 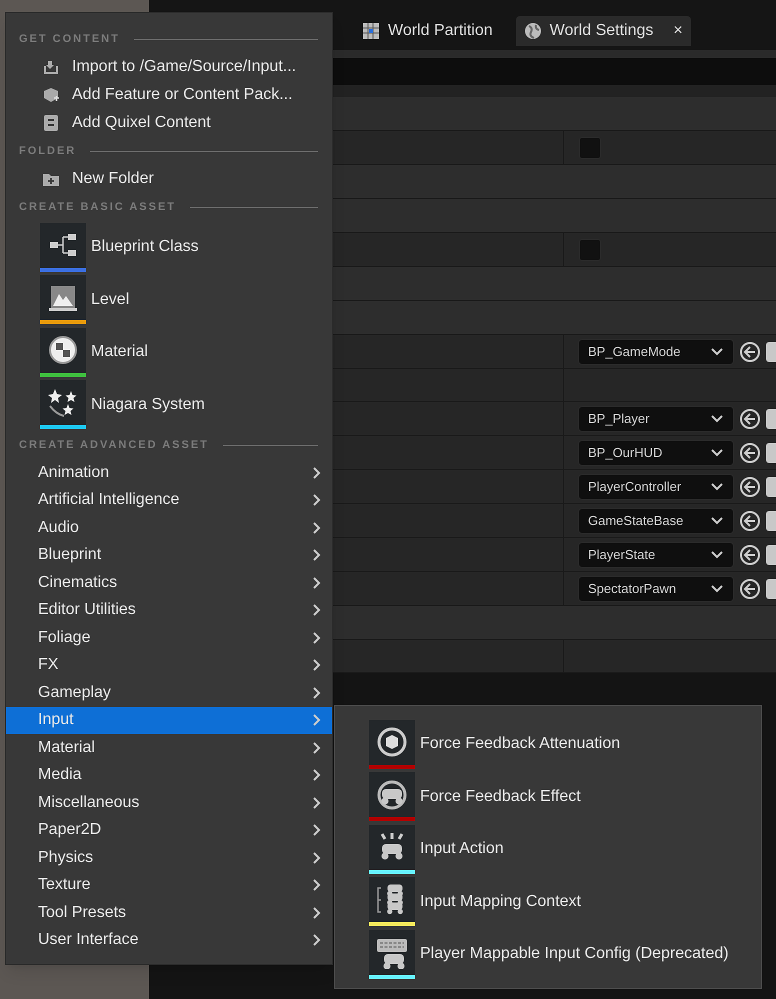 What do you see at coordinates (656, 453) in the screenshot?
I see `class-dropdown: BP_OurHUD` at bounding box center [656, 453].